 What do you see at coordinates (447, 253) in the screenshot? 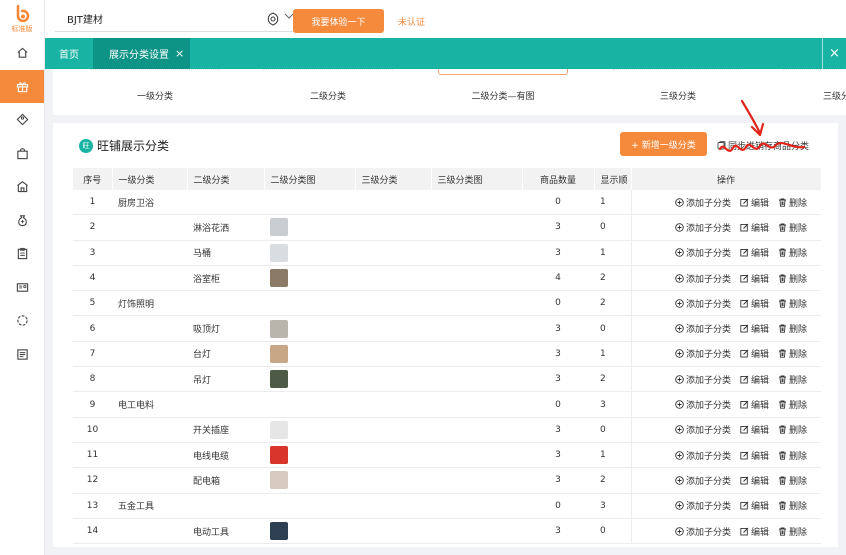
I see `table-row: 3 马桶 3 1 添加子分类 编辑 删除` at bounding box center [447, 253].